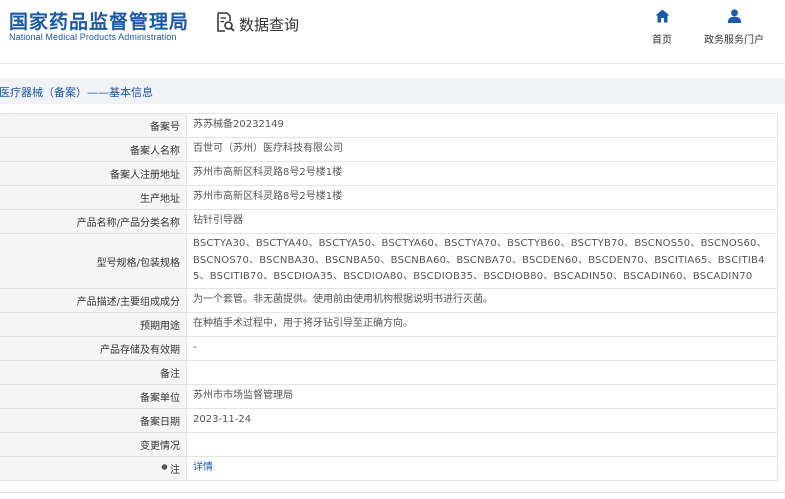 The height and width of the screenshot is (499, 785). I want to click on breadcrumb-bar: 医疗器械（备案）——基本信息, so click(392, 91).